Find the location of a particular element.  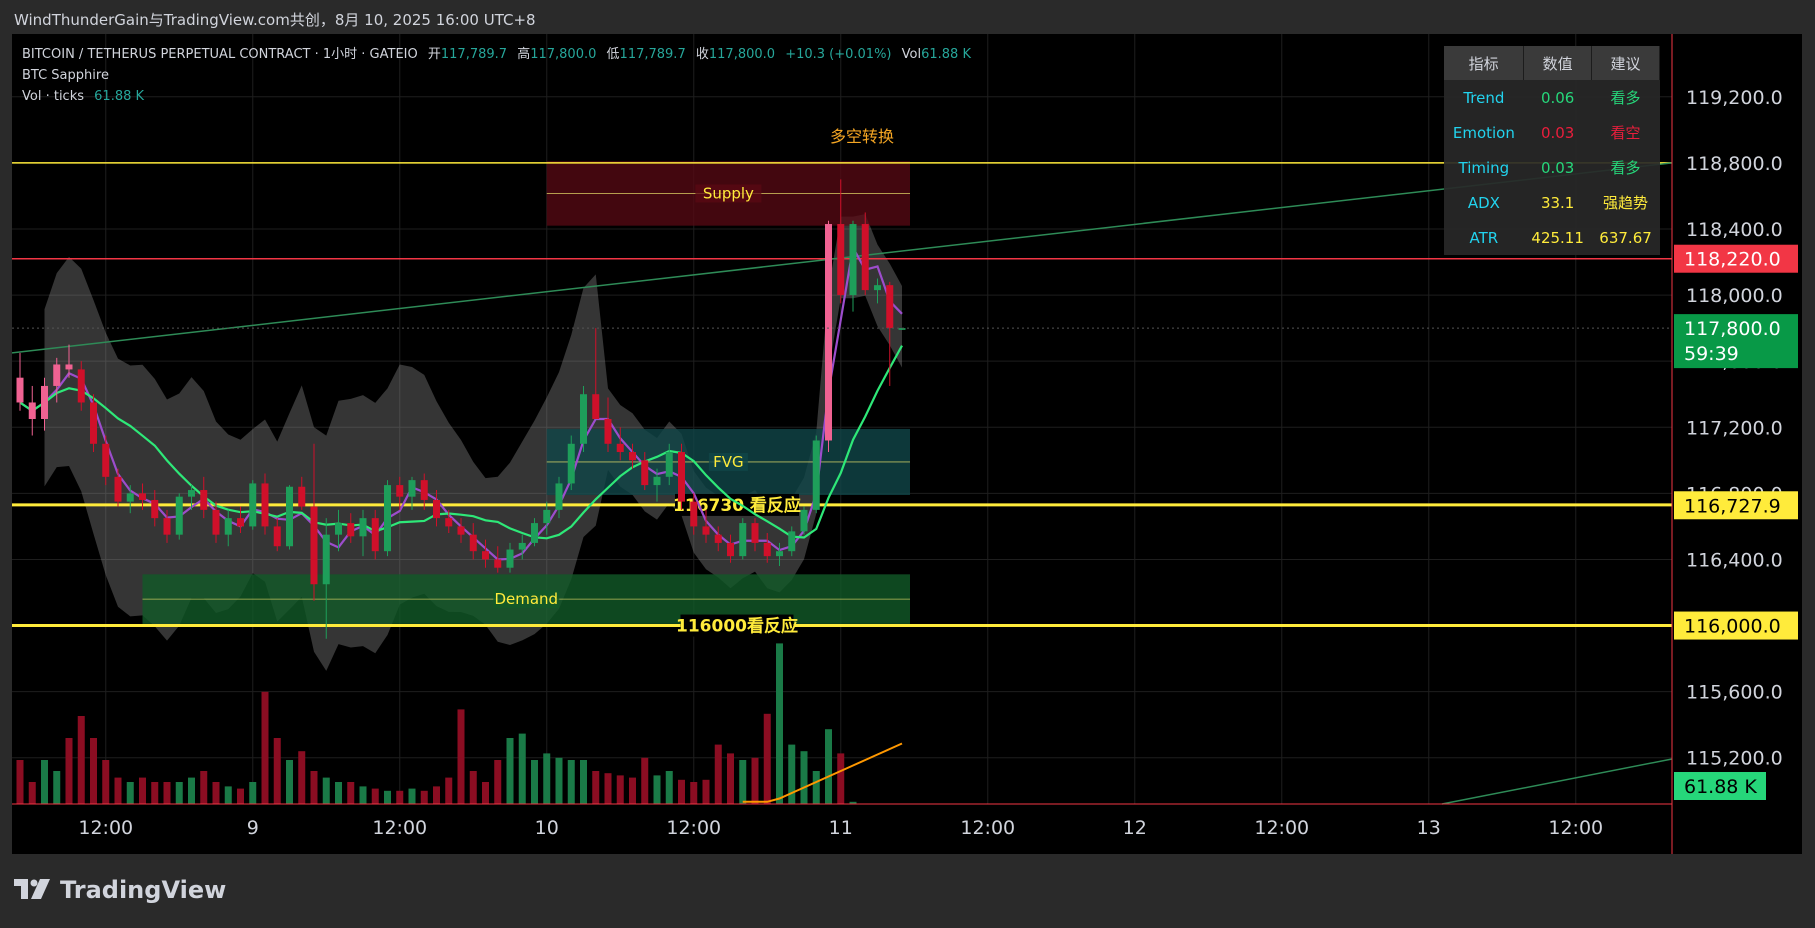

tradingview-logo: TradingView is located at coordinates (120, 890).